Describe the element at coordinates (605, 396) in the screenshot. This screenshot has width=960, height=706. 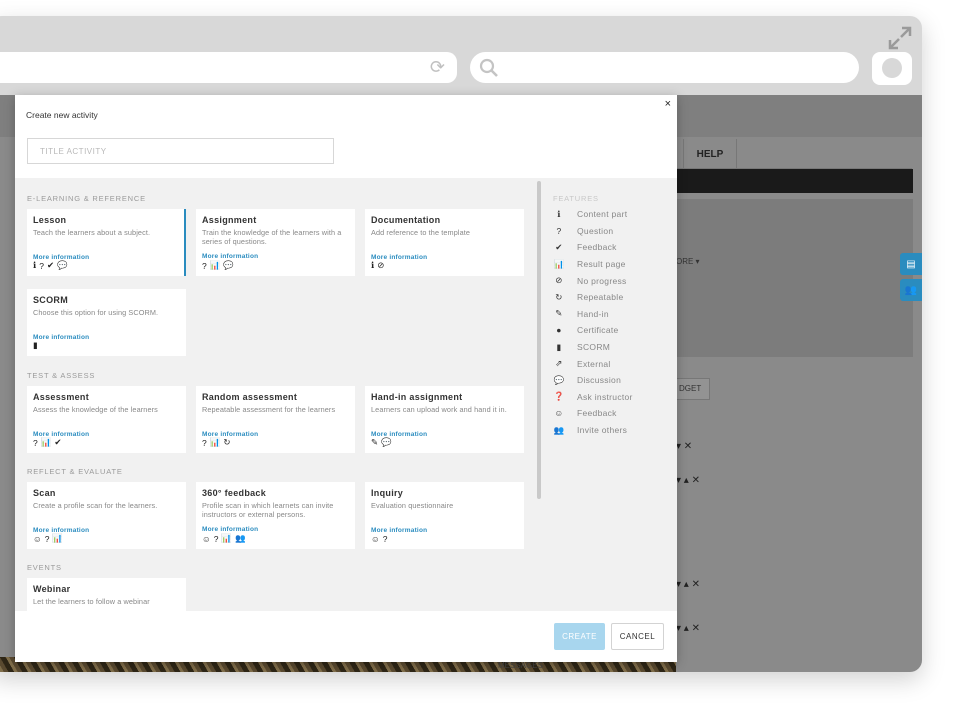
I see `feature-label: Ask instructor` at that location.